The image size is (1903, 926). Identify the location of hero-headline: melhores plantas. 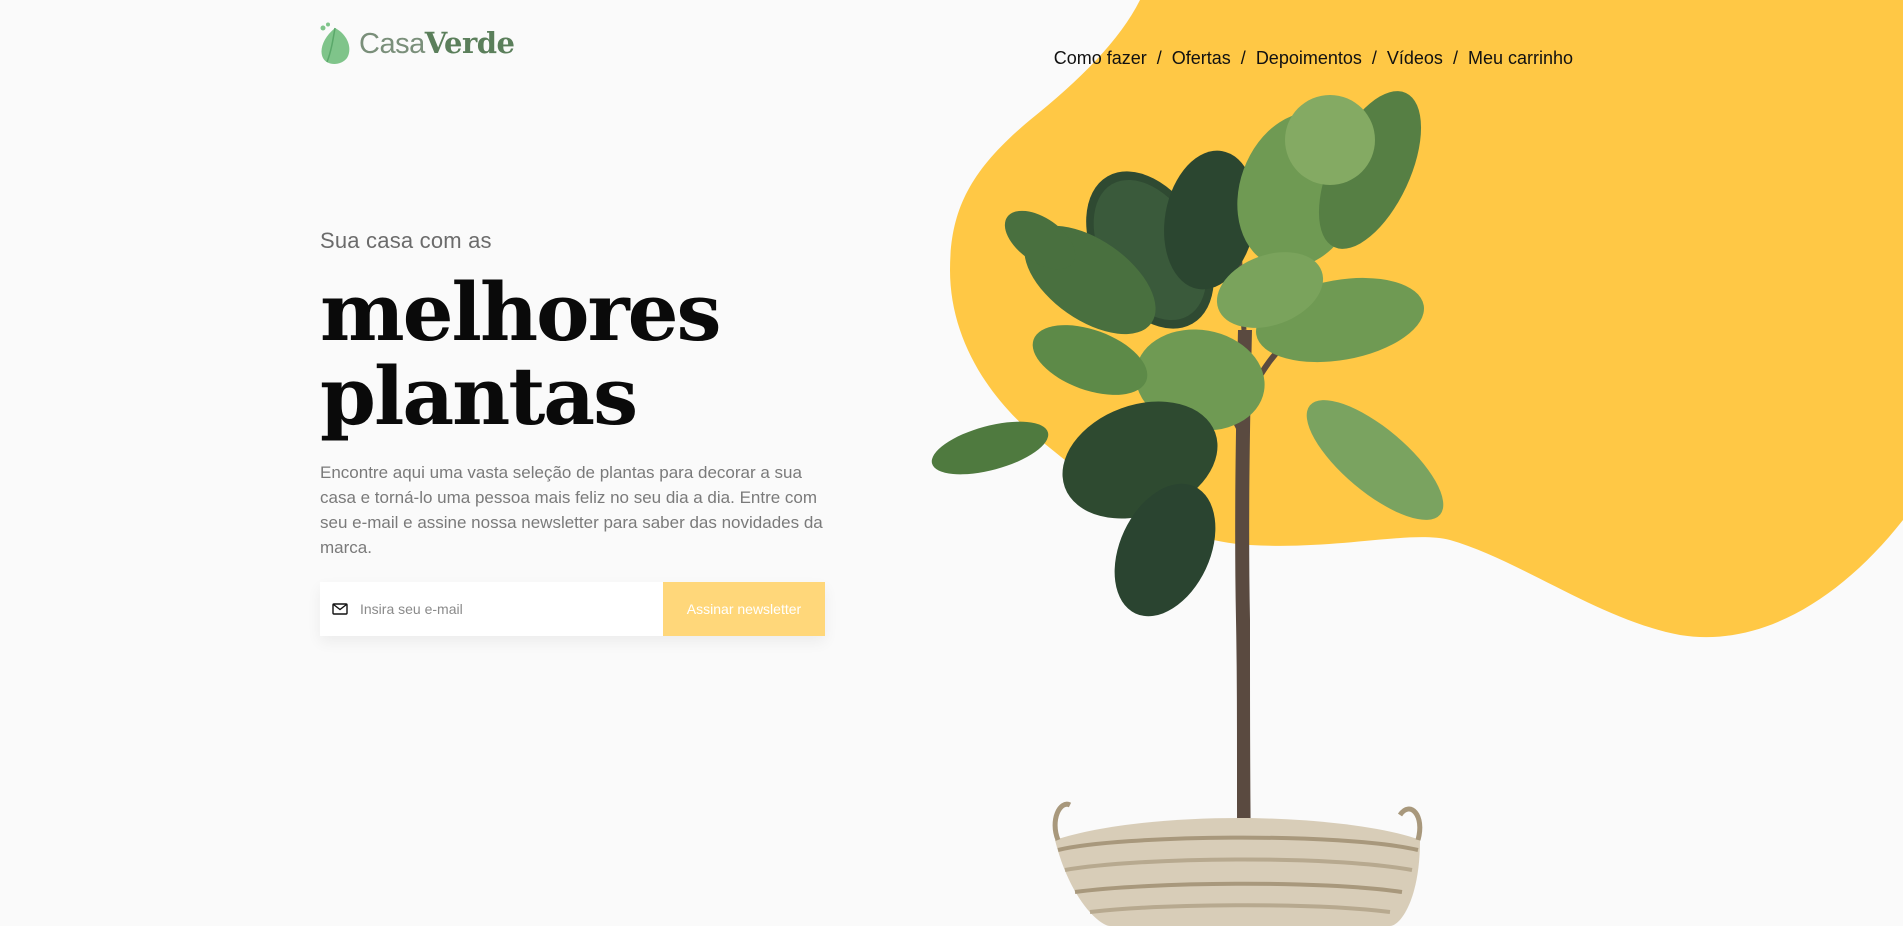
(580, 354).